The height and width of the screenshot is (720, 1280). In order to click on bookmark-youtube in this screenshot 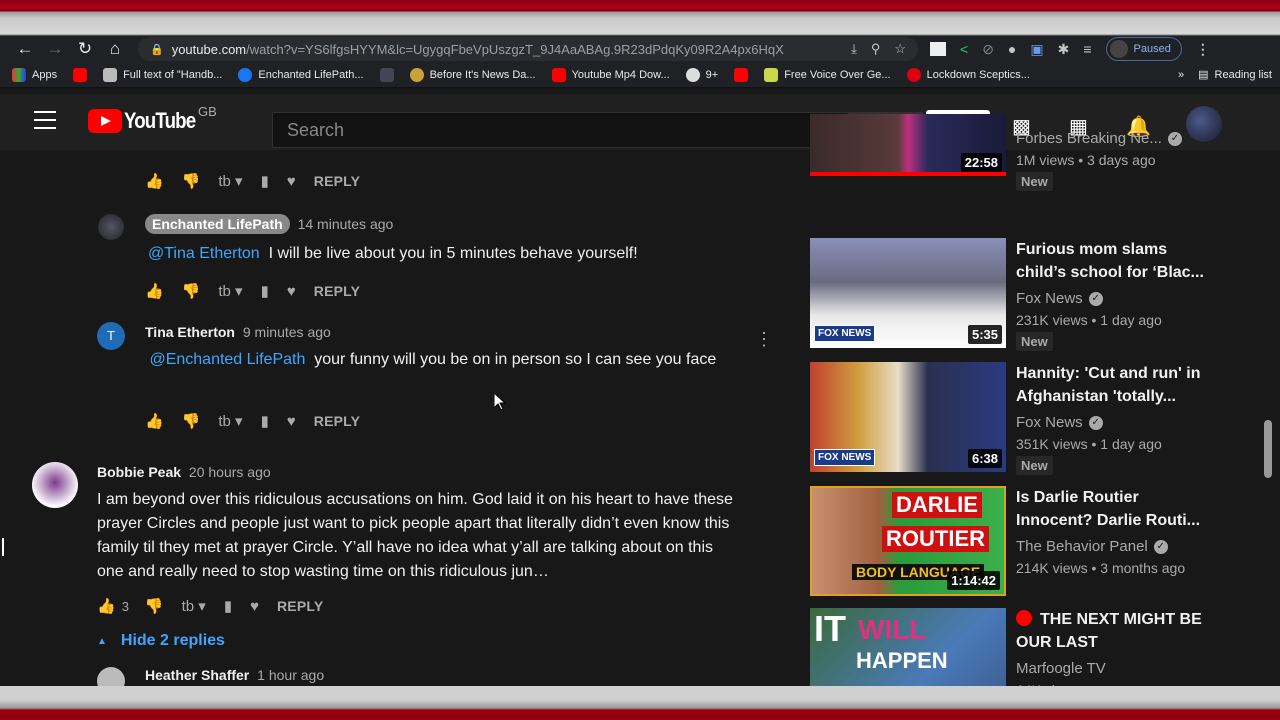, I will do `click(80, 74)`.